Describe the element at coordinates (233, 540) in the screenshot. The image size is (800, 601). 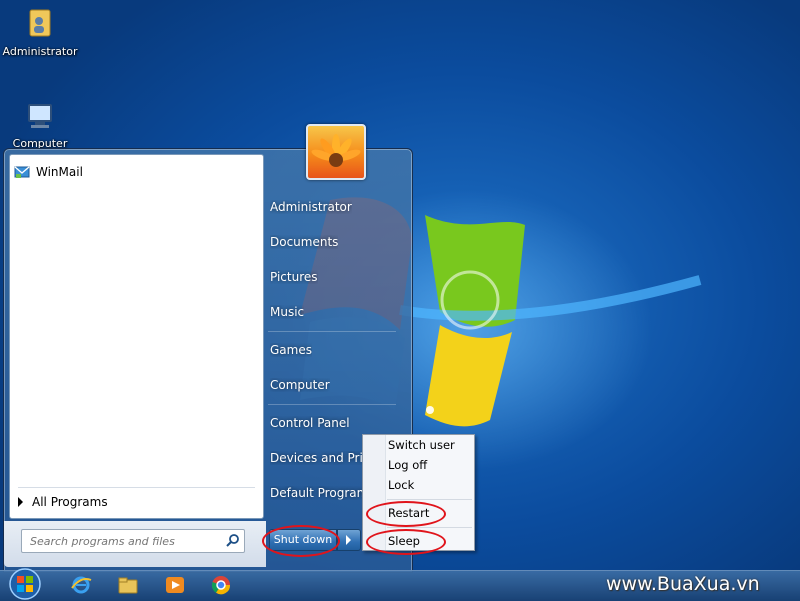
I see `search-icon` at that location.